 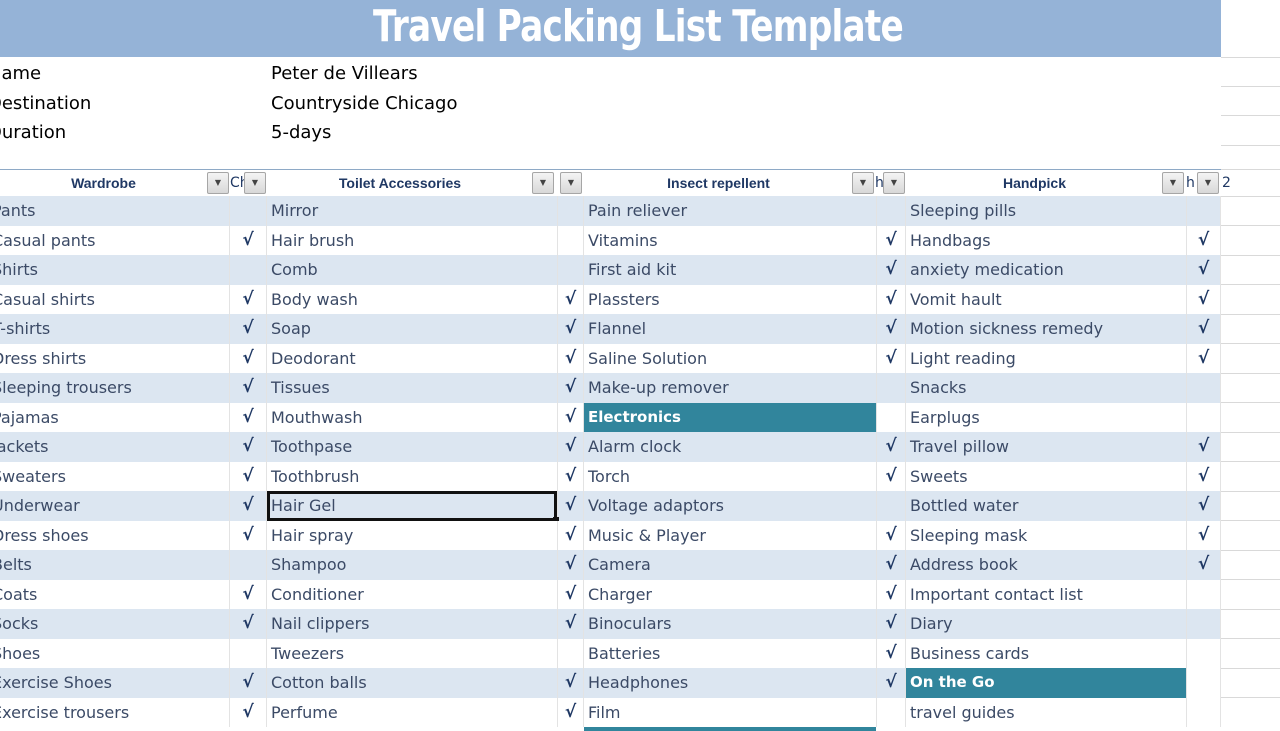 What do you see at coordinates (730, 683) in the screenshot?
I see `item-cell: Headphones` at bounding box center [730, 683].